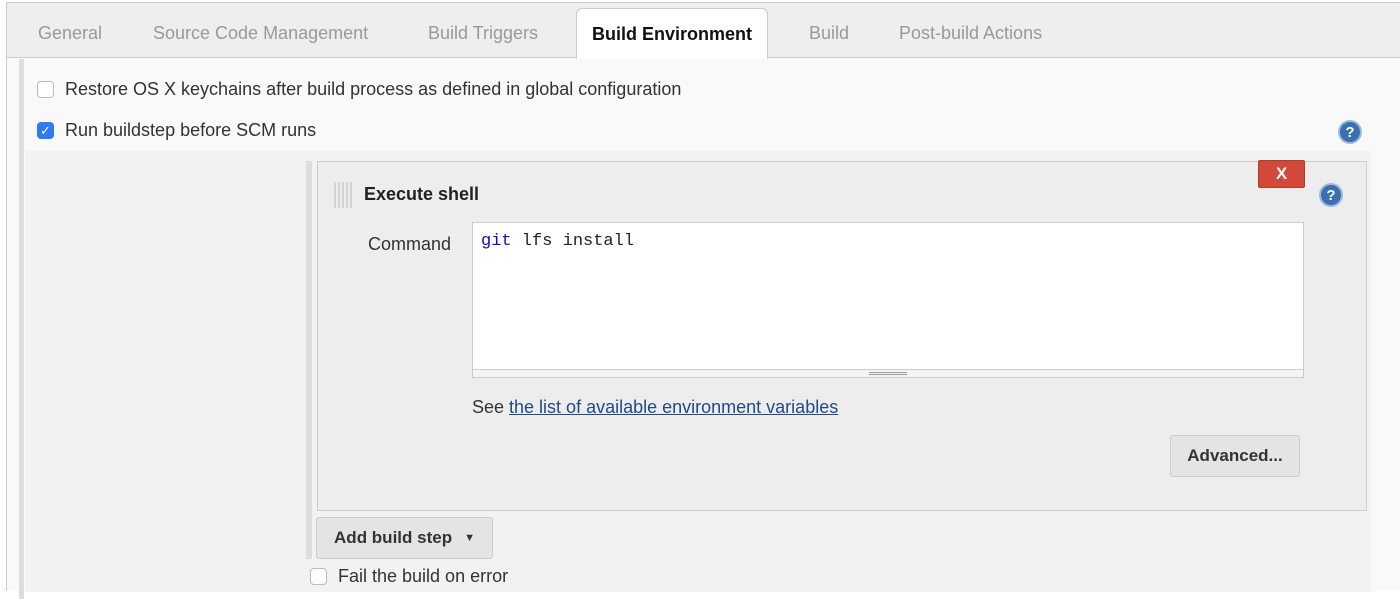 The height and width of the screenshot is (599, 1400). What do you see at coordinates (343, 195) in the screenshot?
I see `drag-handle-icon` at bounding box center [343, 195].